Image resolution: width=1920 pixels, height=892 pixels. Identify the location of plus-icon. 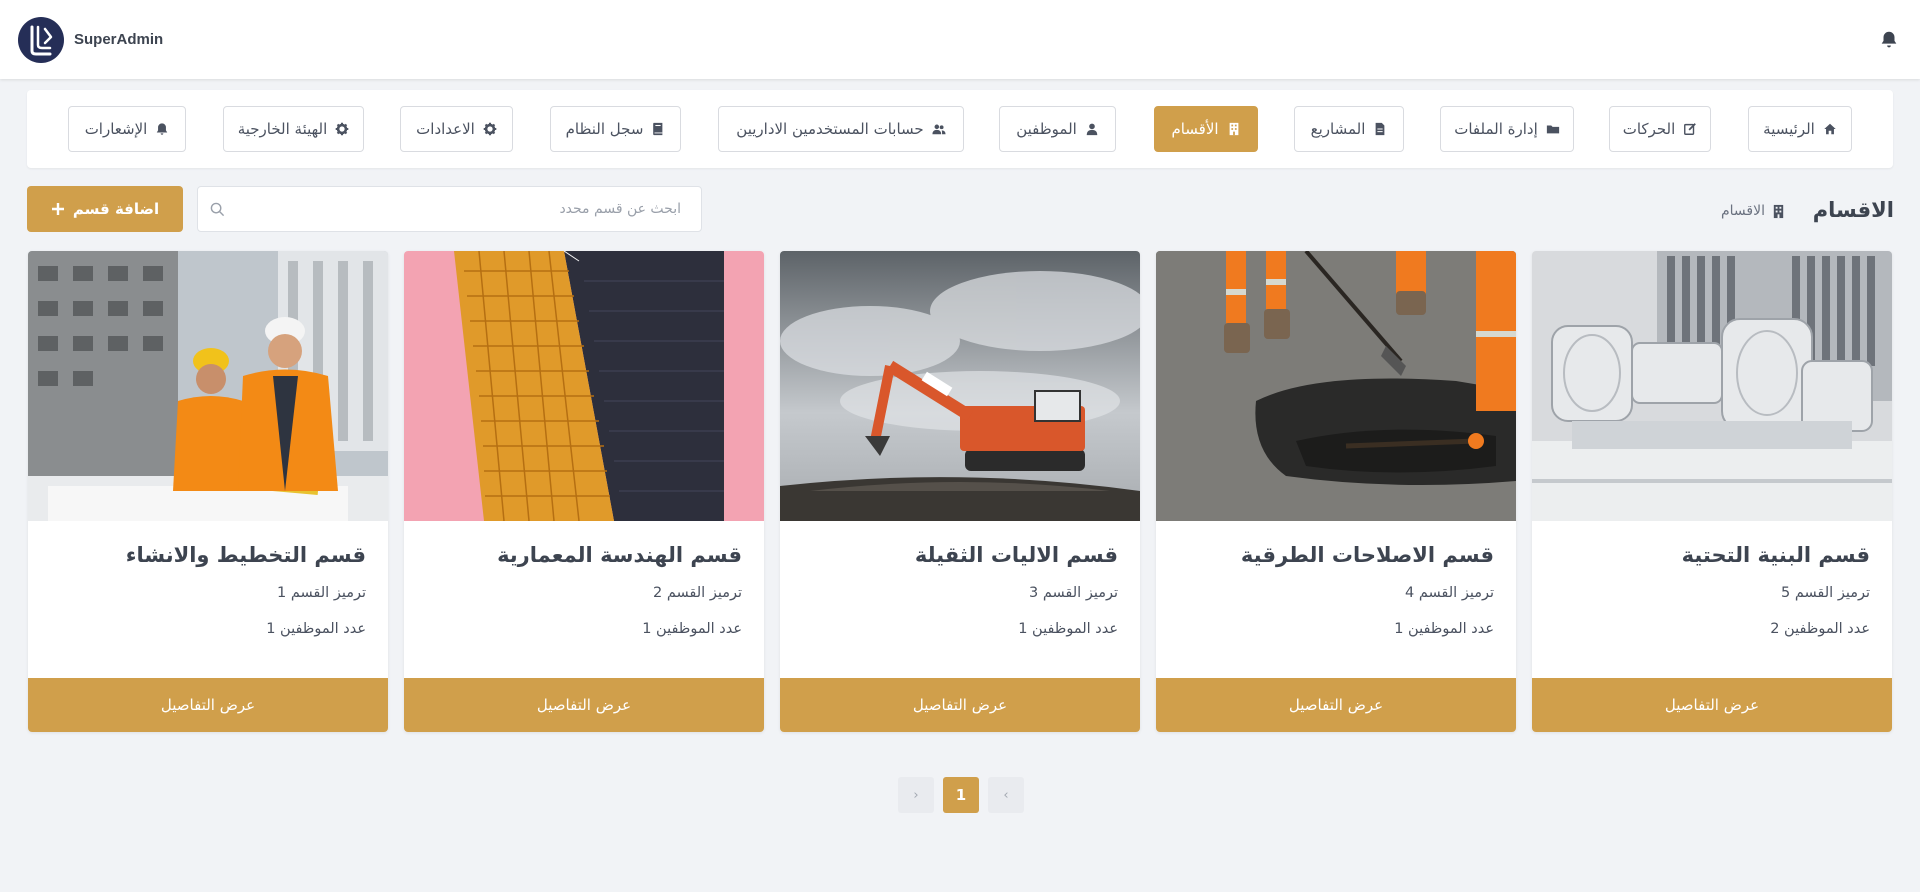
(57, 209).